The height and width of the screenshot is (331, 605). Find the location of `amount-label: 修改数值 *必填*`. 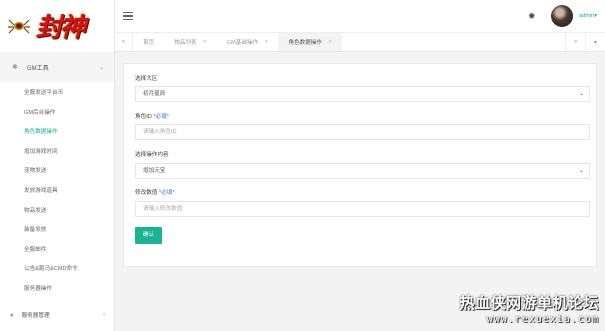

amount-label: 修改数值 *必填* is located at coordinates (155, 192).